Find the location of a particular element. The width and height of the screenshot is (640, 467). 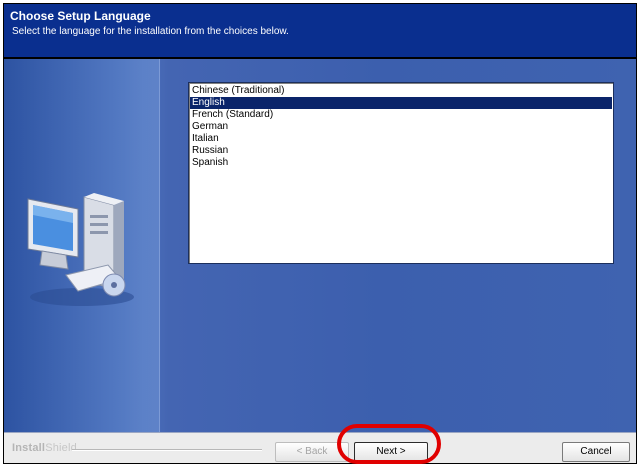

brand-light: Shield is located at coordinates (61, 448).